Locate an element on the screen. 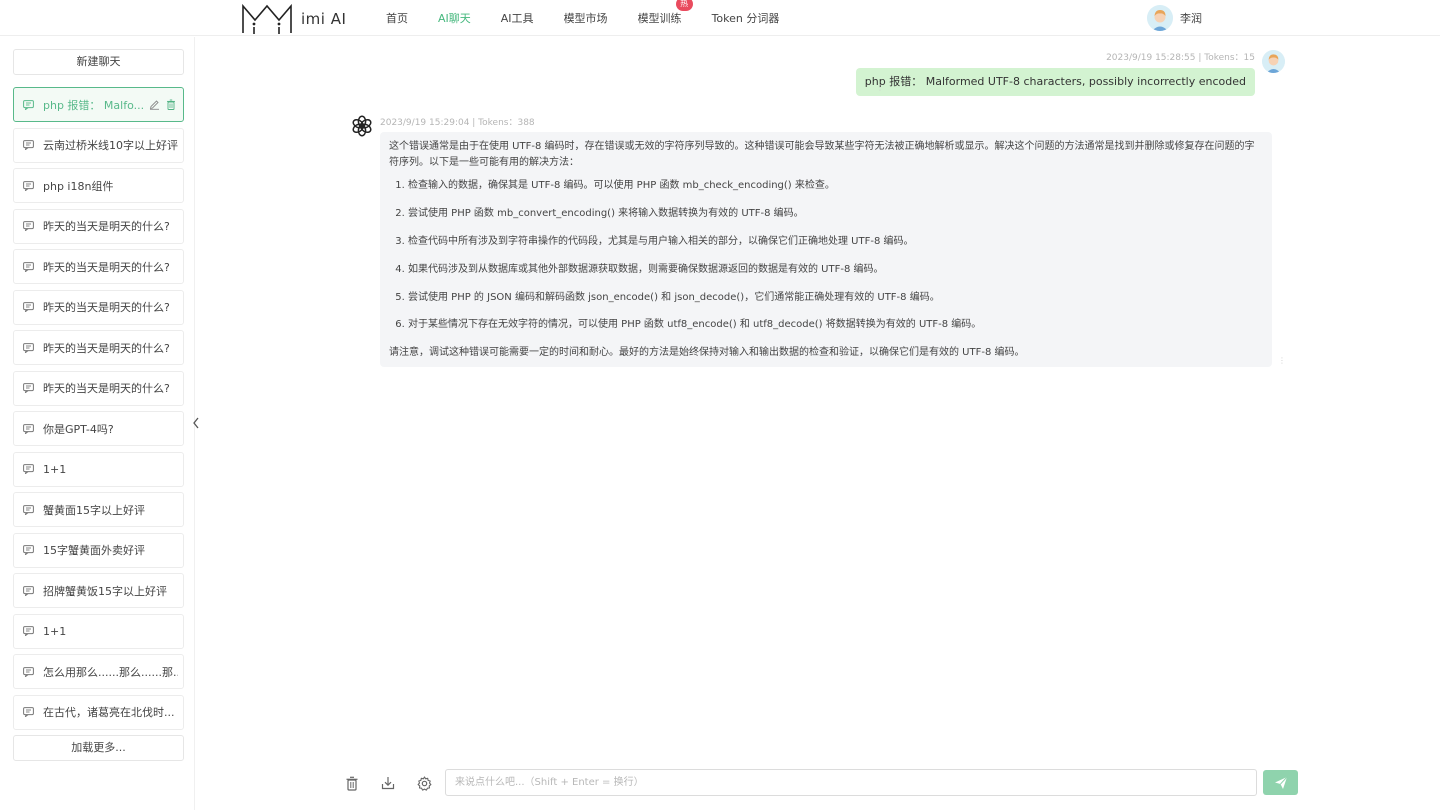 This screenshot has height=810, width=1440. chat-history-item: 15字蟹黄面外卖好评 is located at coordinates (98, 550).